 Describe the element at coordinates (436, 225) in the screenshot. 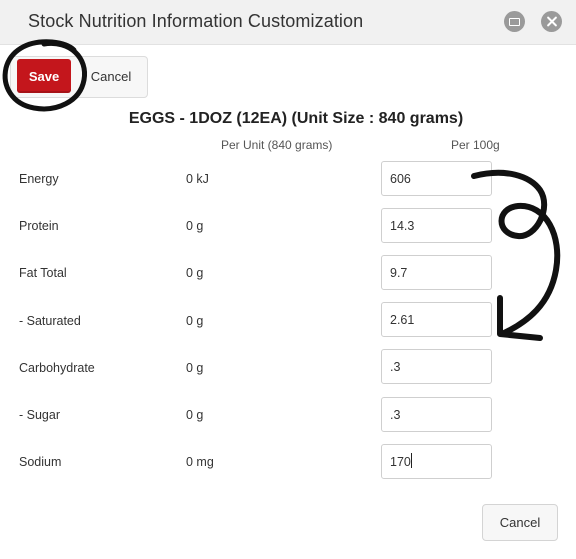

I see `protein-per-100g-input` at that location.